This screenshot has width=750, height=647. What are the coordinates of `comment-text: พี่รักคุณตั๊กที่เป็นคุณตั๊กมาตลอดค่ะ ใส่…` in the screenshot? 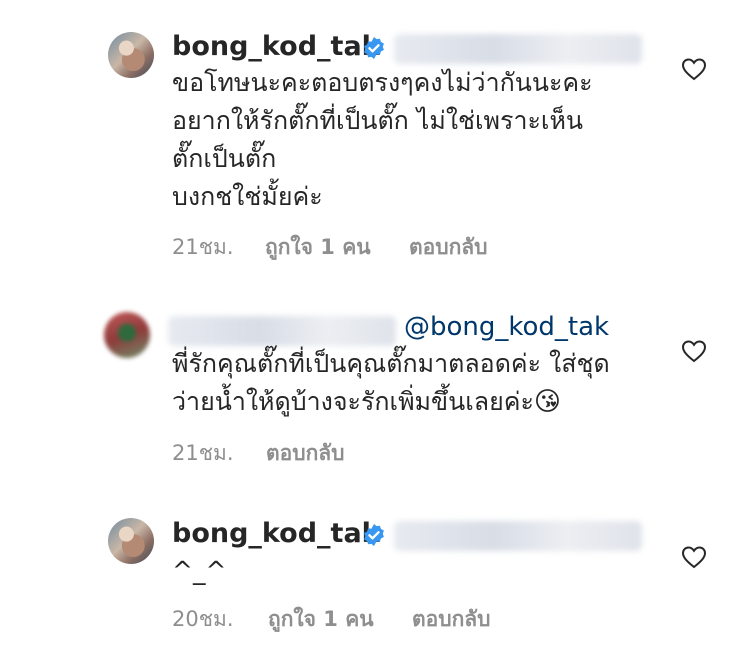 It's located at (412, 383).